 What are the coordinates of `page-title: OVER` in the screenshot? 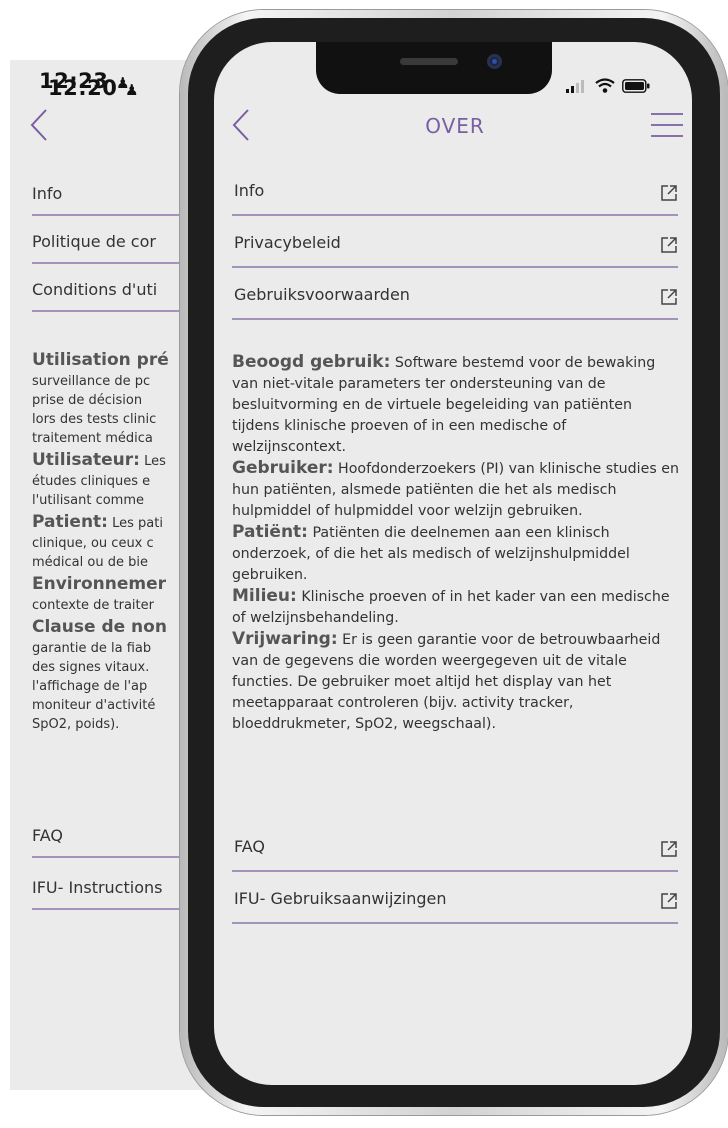 It's located at (455, 126).